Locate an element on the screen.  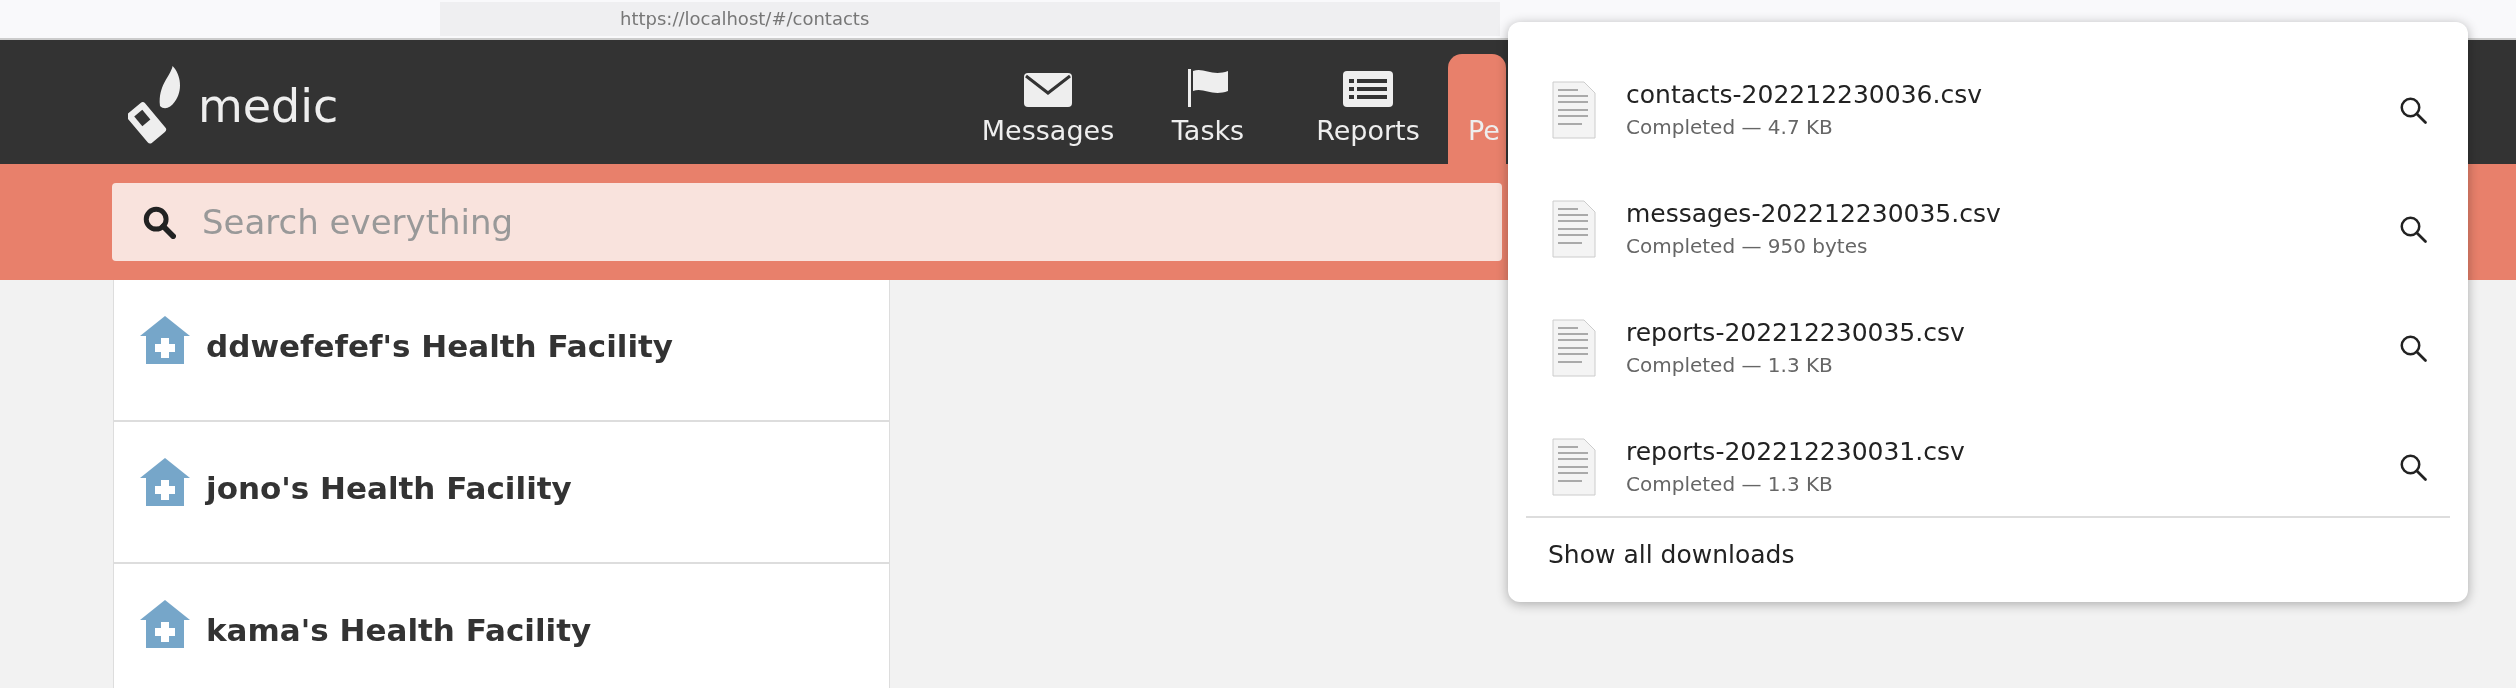
nav-tab: Messages is located at coordinates (1048, 109).